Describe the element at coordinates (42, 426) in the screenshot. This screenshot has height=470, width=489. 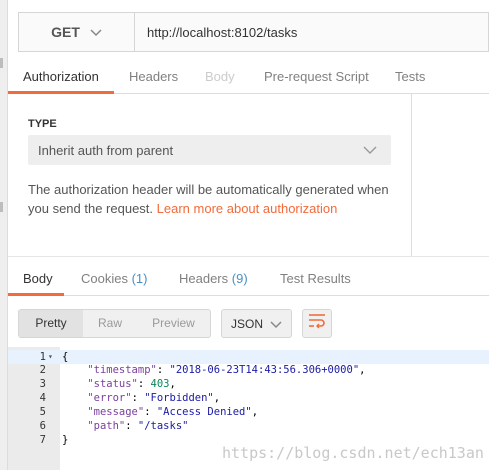
I see `line-number: 6` at that location.